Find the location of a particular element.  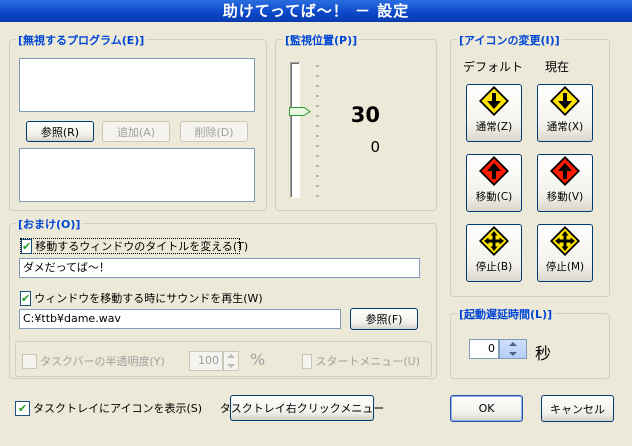

current-column-header: 現在 is located at coordinates (557, 67).